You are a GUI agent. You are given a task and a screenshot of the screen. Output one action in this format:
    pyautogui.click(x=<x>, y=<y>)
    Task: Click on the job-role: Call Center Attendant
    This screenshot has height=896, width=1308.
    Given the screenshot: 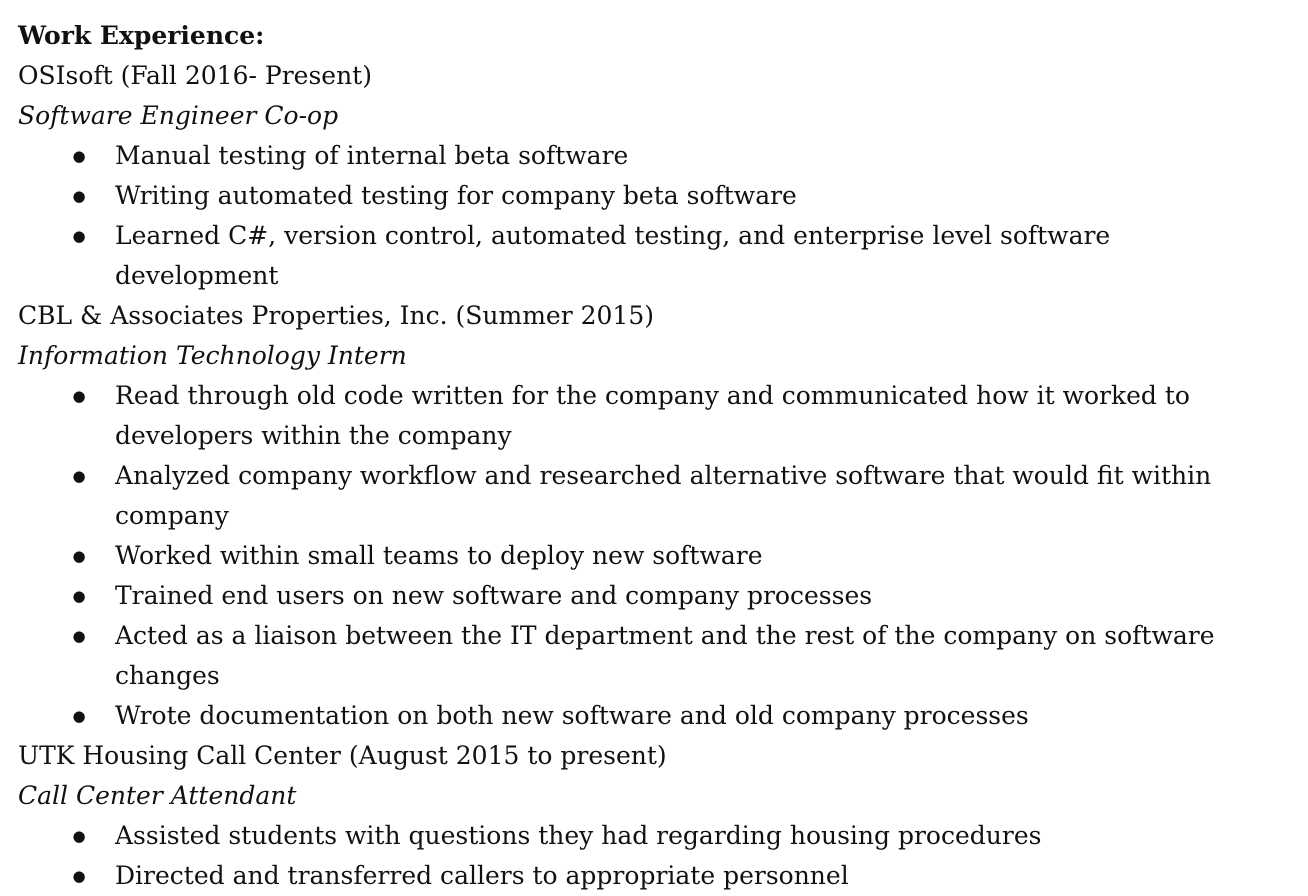 What is the action you would take?
    pyautogui.click(x=157, y=795)
    